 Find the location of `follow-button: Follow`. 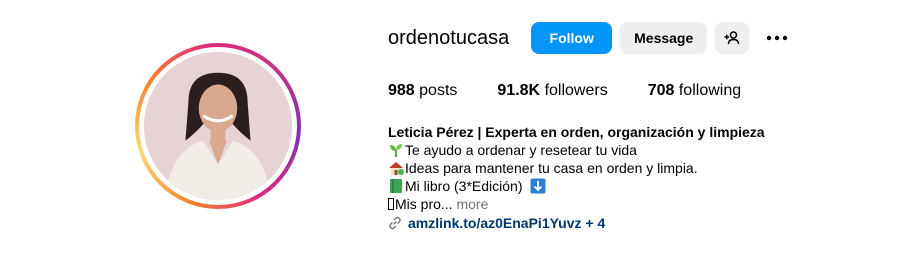

follow-button: Follow is located at coordinates (572, 38).